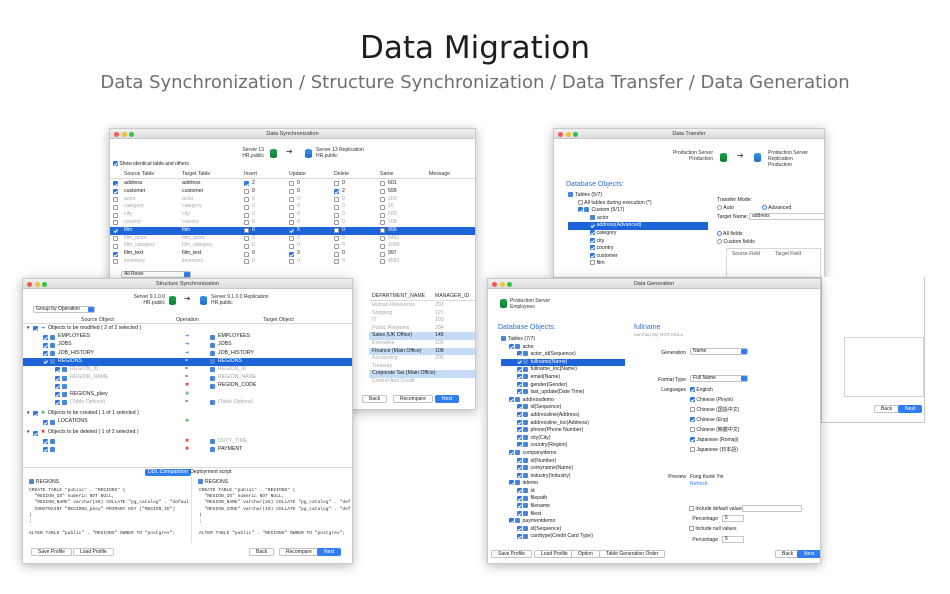 Image resolution: width=950 pixels, height=594 pixels. I want to click on table-row: country country 0 0 0 109, so click(292, 223).